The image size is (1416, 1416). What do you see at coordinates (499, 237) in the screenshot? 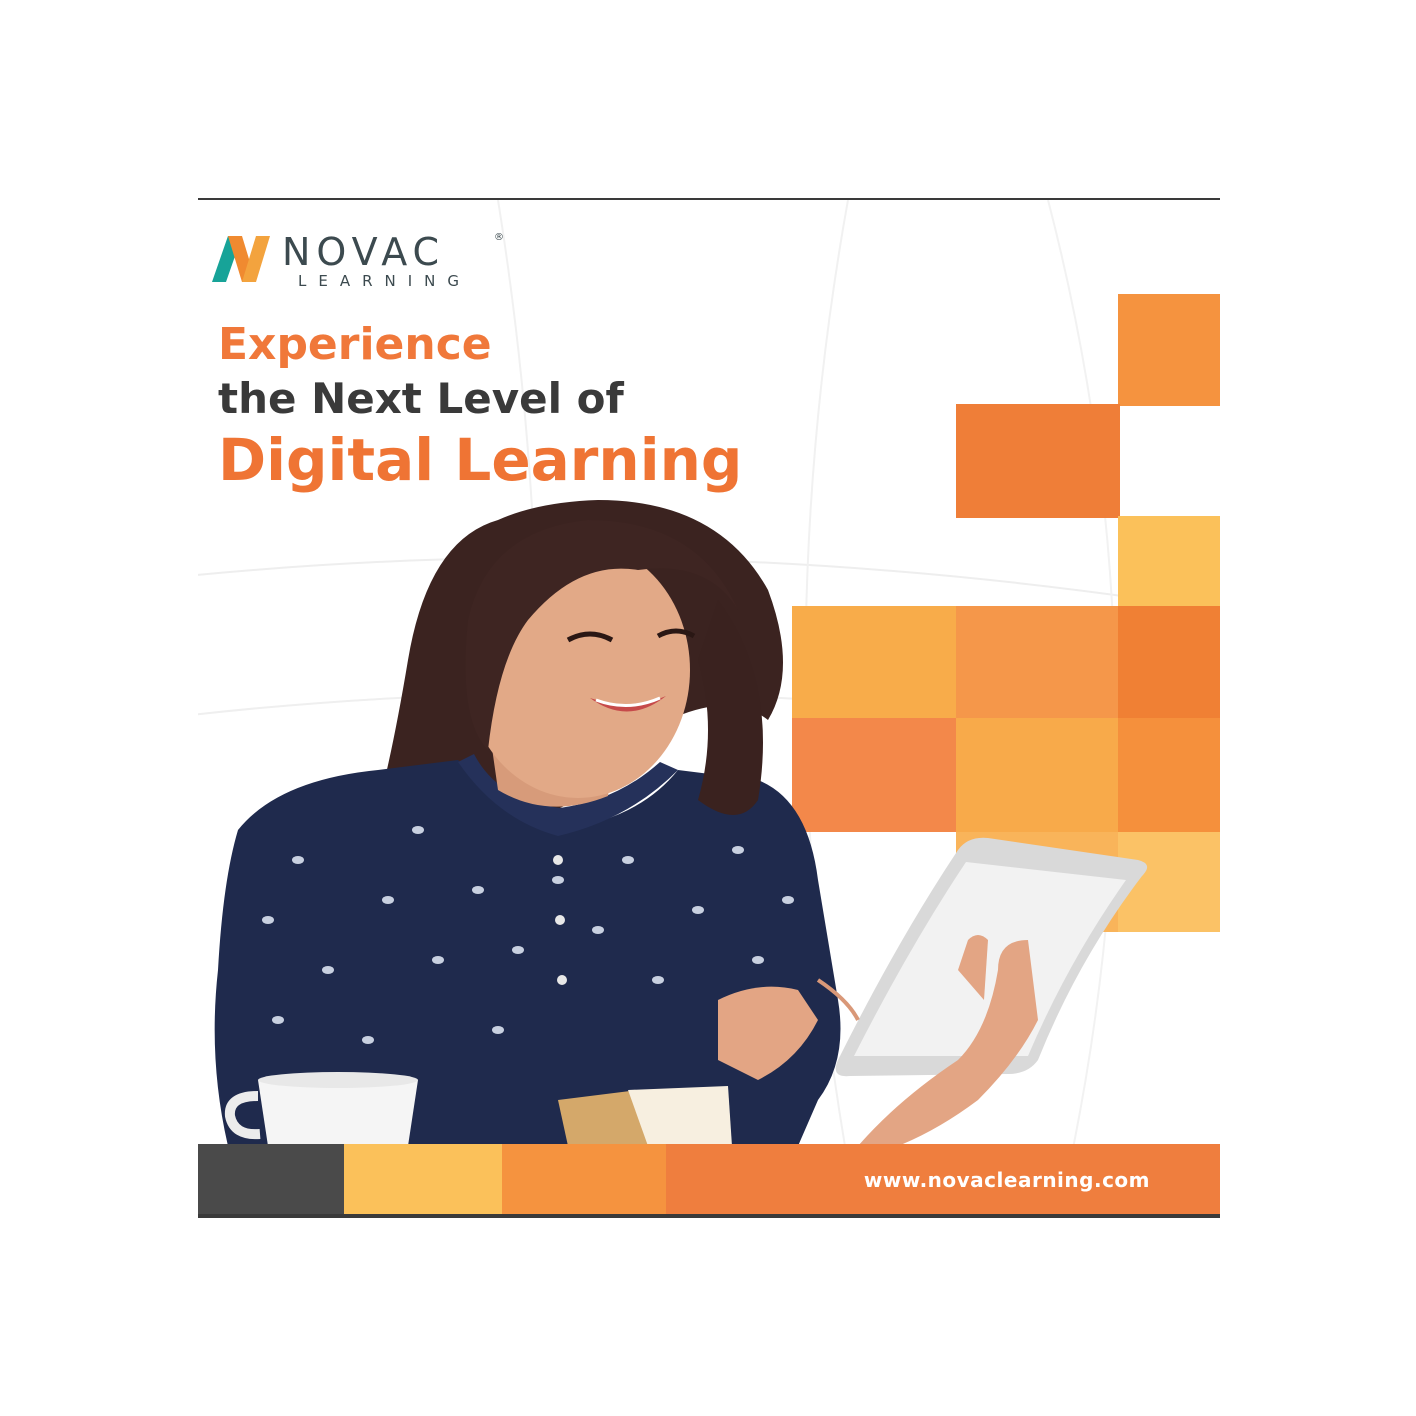
I see `registered-mark: ®` at bounding box center [499, 237].